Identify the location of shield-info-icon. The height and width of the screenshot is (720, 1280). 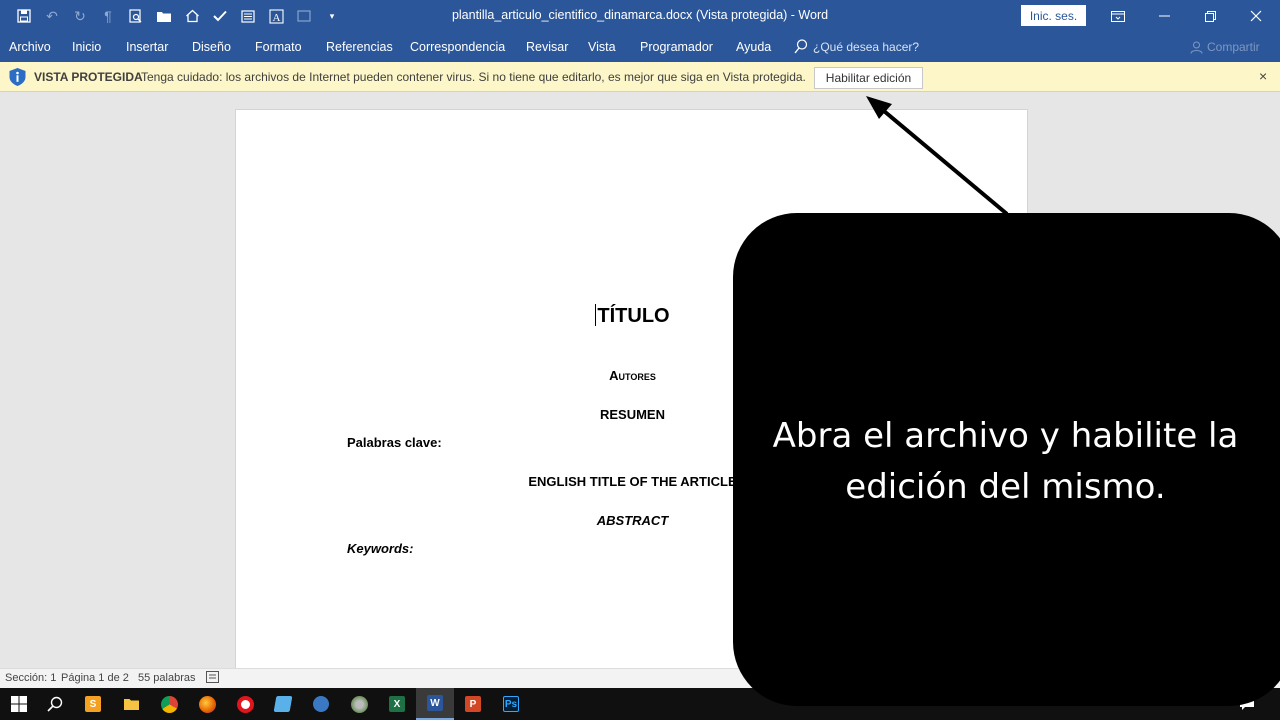
(17, 77).